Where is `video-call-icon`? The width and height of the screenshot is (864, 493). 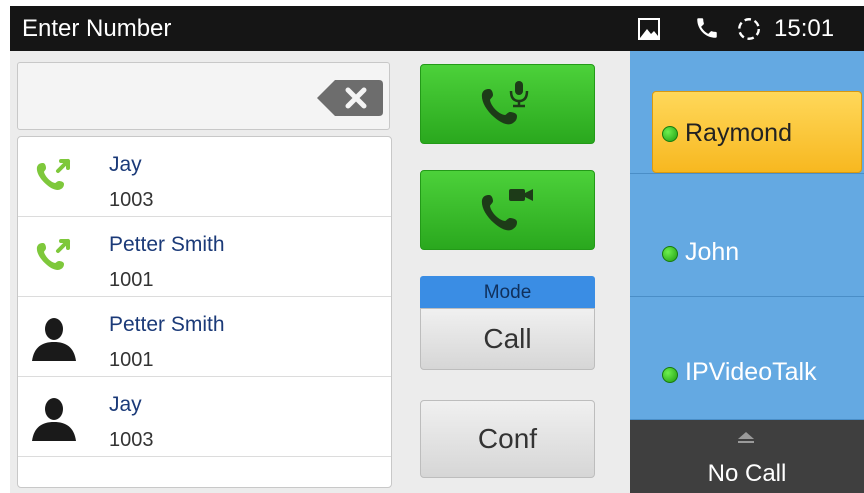
video-call-icon is located at coordinates (507, 210).